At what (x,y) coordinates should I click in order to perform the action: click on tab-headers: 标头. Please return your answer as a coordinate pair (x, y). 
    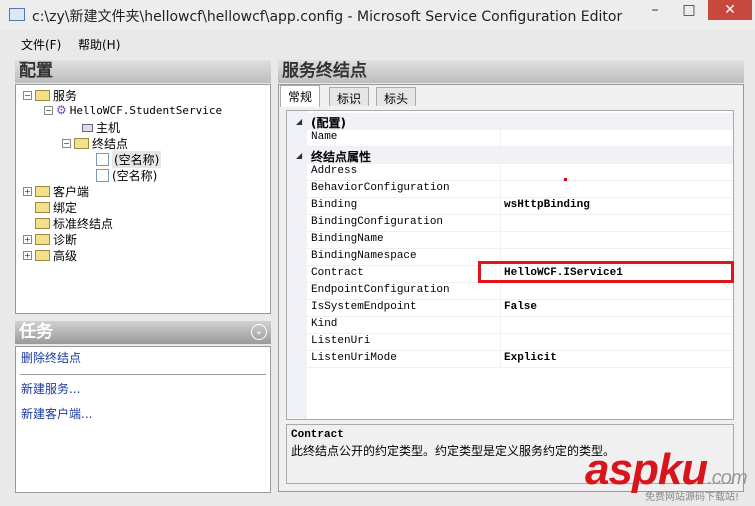
    Looking at the image, I should click on (396, 96).